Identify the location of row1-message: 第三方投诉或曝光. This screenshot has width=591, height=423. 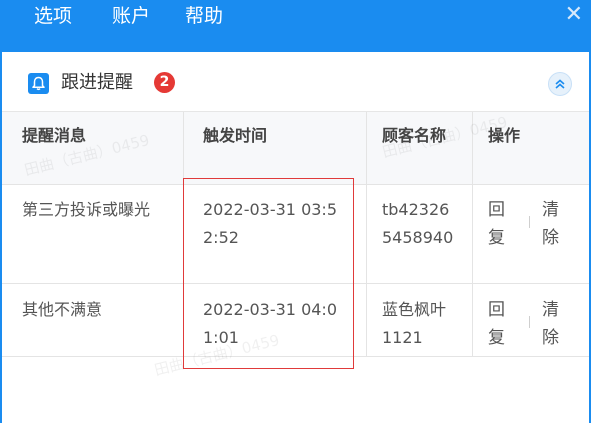
(86, 209).